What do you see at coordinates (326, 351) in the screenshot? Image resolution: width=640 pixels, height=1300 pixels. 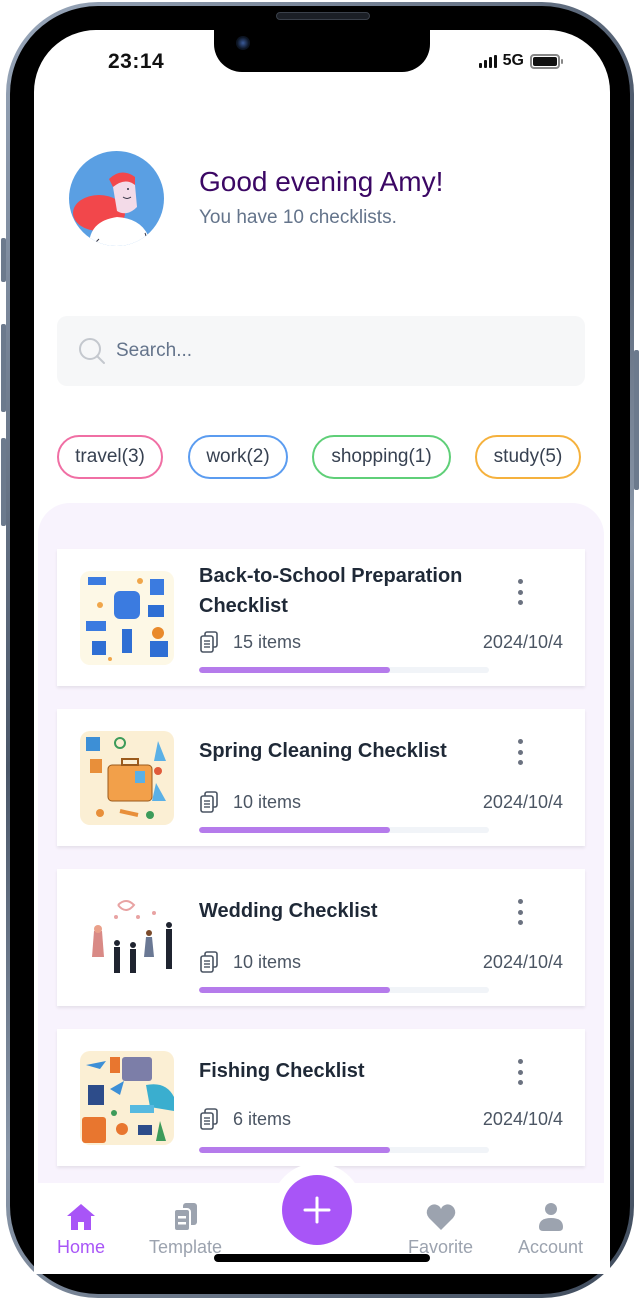 I see `search-input` at bounding box center [326, 351].